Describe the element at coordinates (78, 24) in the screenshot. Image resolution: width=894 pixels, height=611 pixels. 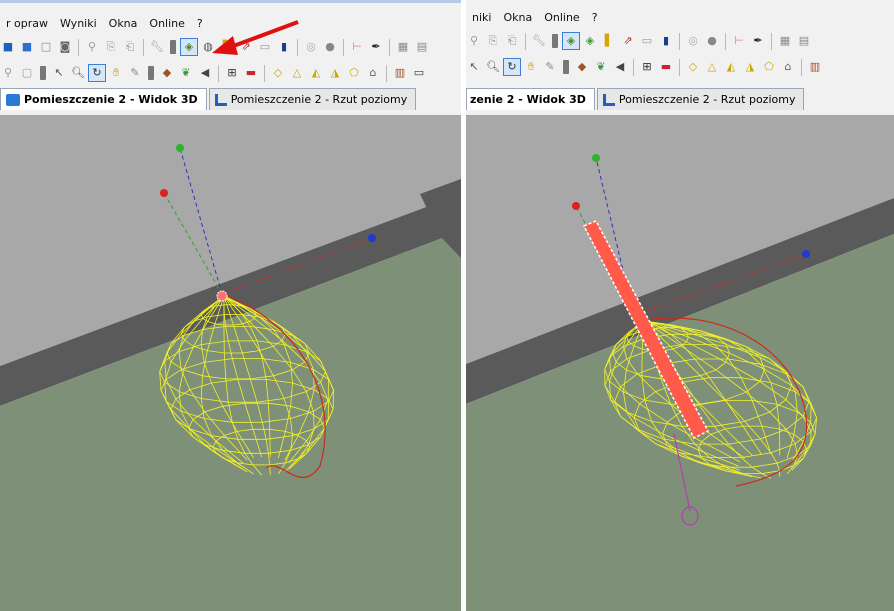
I see `menu-wyniki: Wyniki` at that location.